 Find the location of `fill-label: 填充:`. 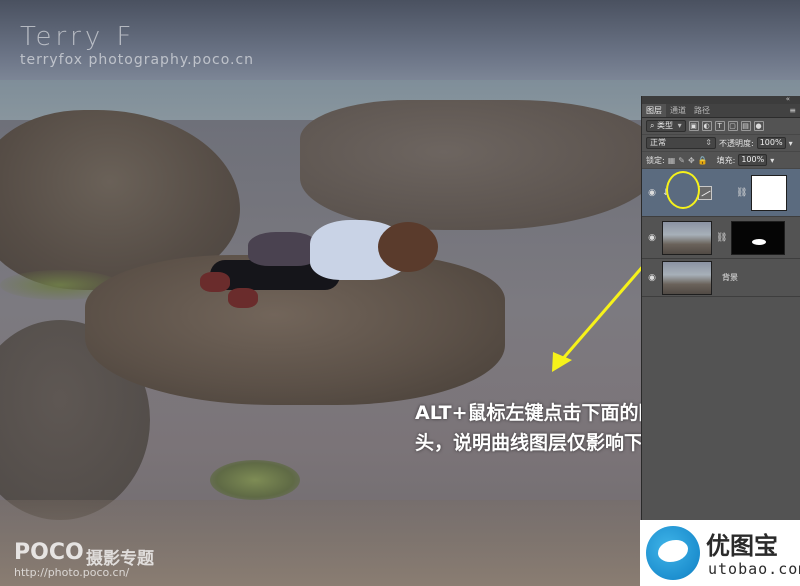

fill-label: 填充: is located at coordinates (726, 160).